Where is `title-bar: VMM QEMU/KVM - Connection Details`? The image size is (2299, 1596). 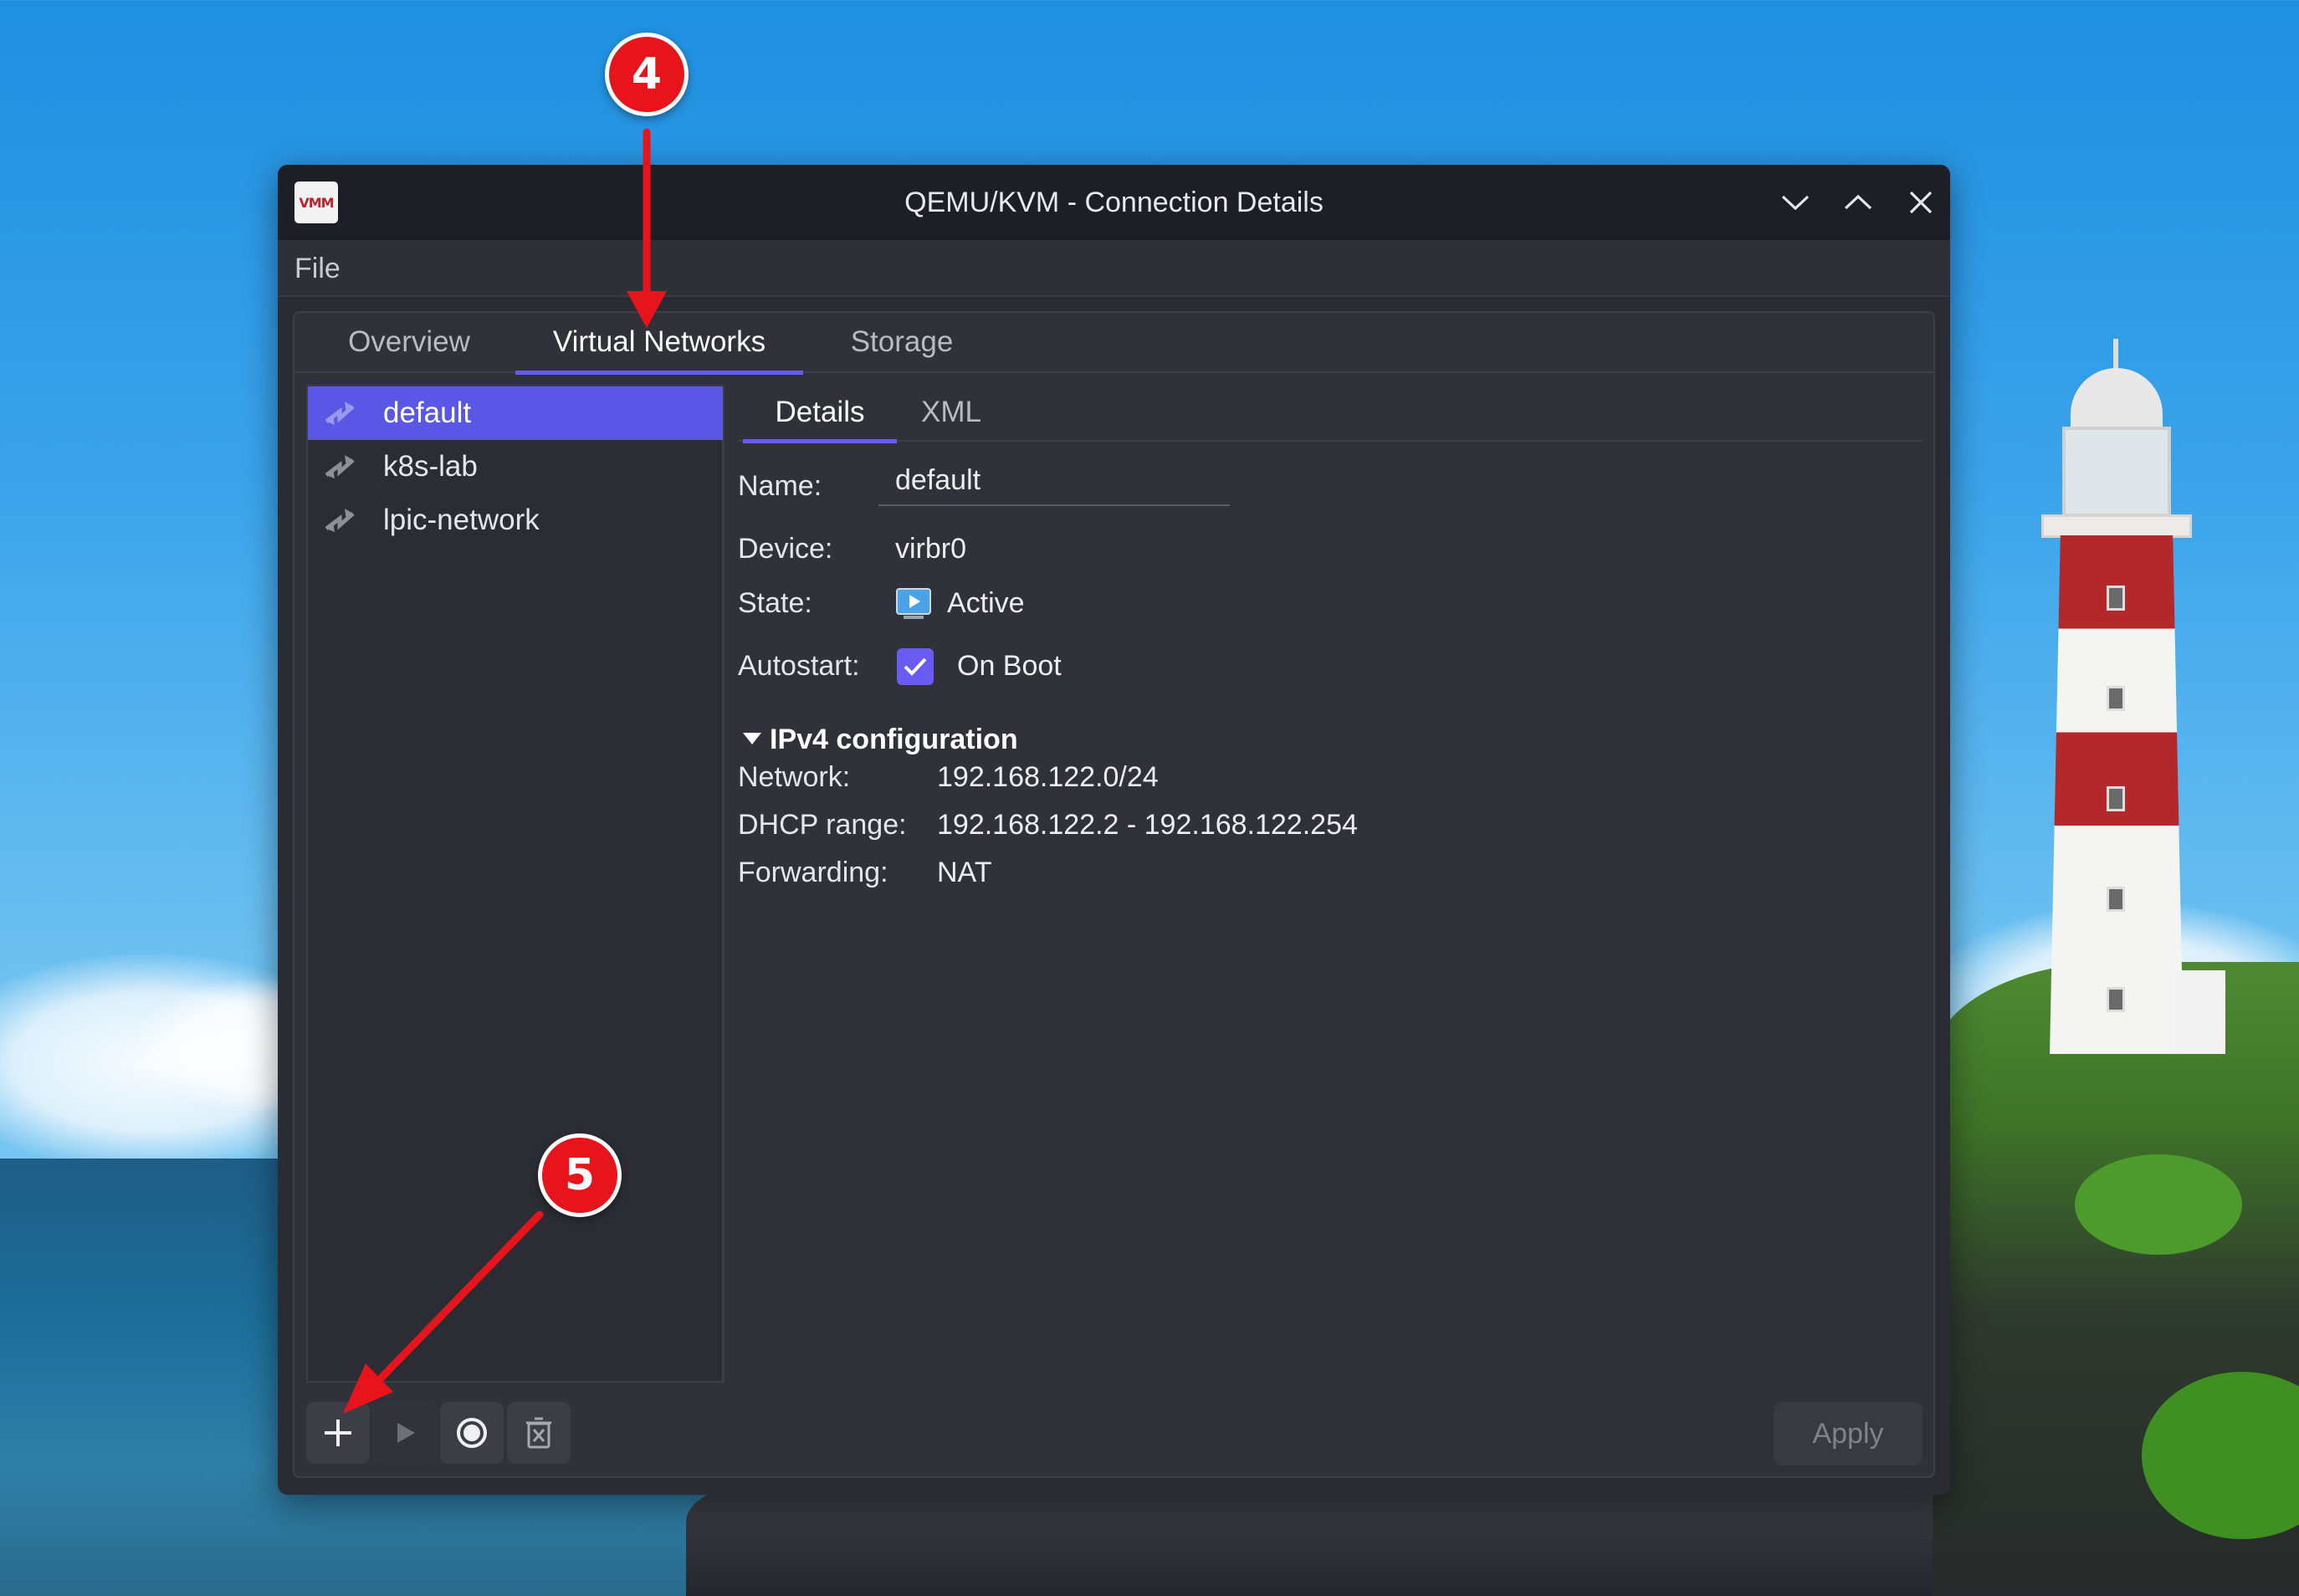
title-bar: VMM QEMU/KVM - Connection Details is located at coordinates (1114, 203).